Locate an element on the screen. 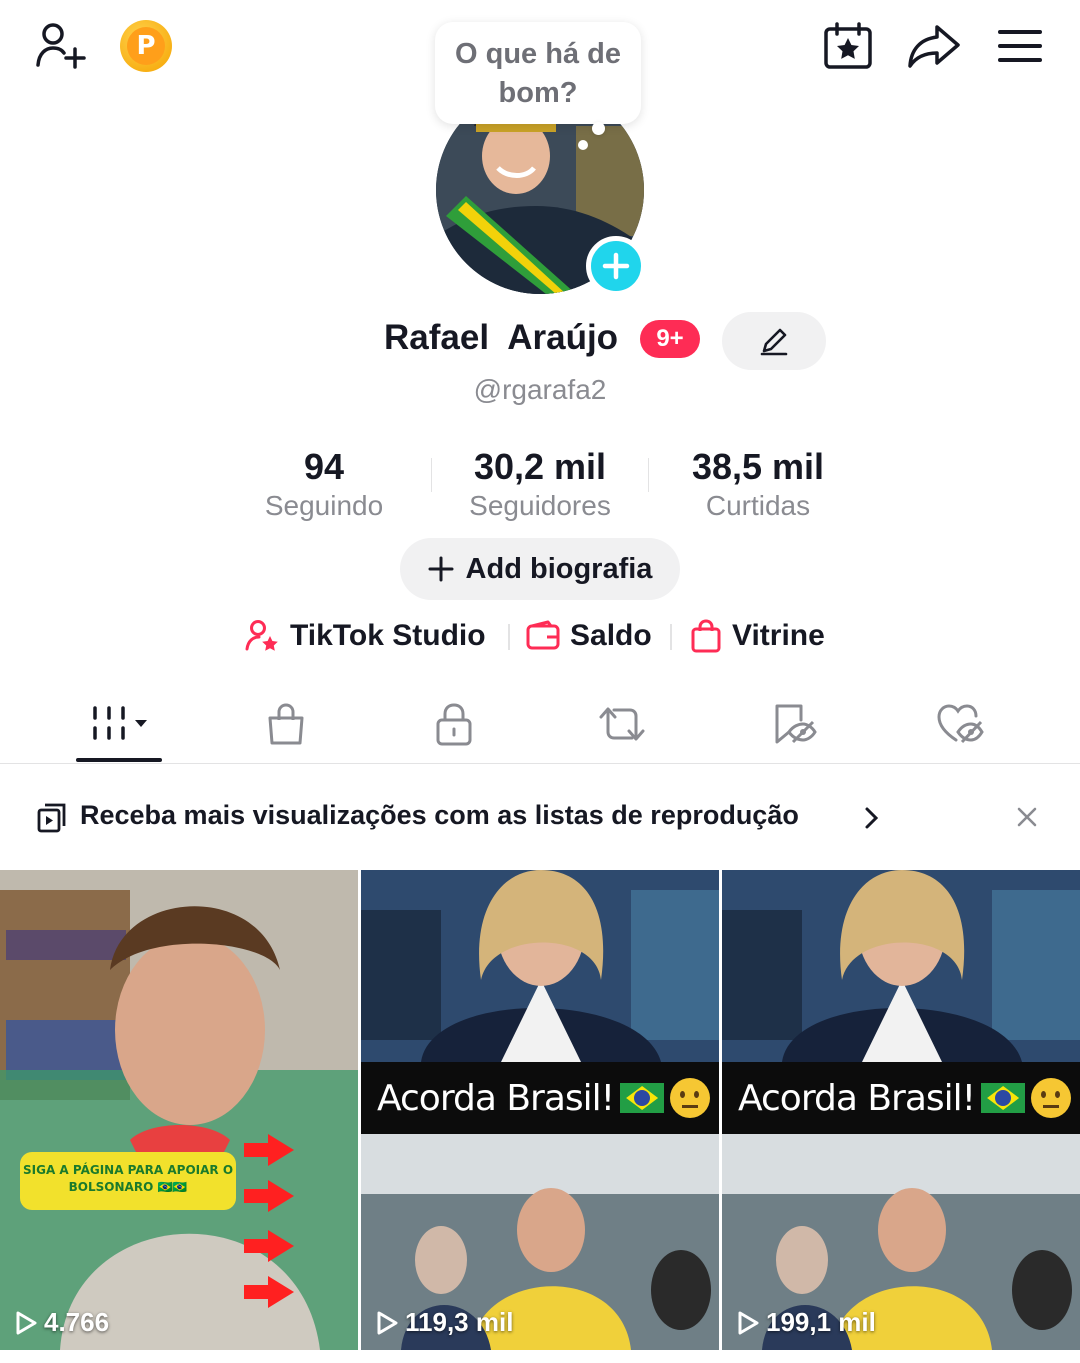  stat-value: 38,5 mil is located at coordinates (758, 466).